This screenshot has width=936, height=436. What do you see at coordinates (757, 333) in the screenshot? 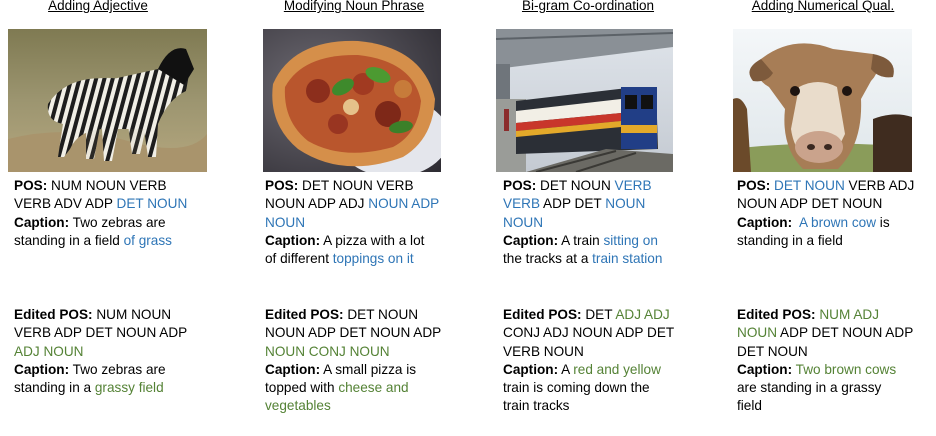
I see `edited-pos-highlight: NOUN` at bounding box center [757, 333].